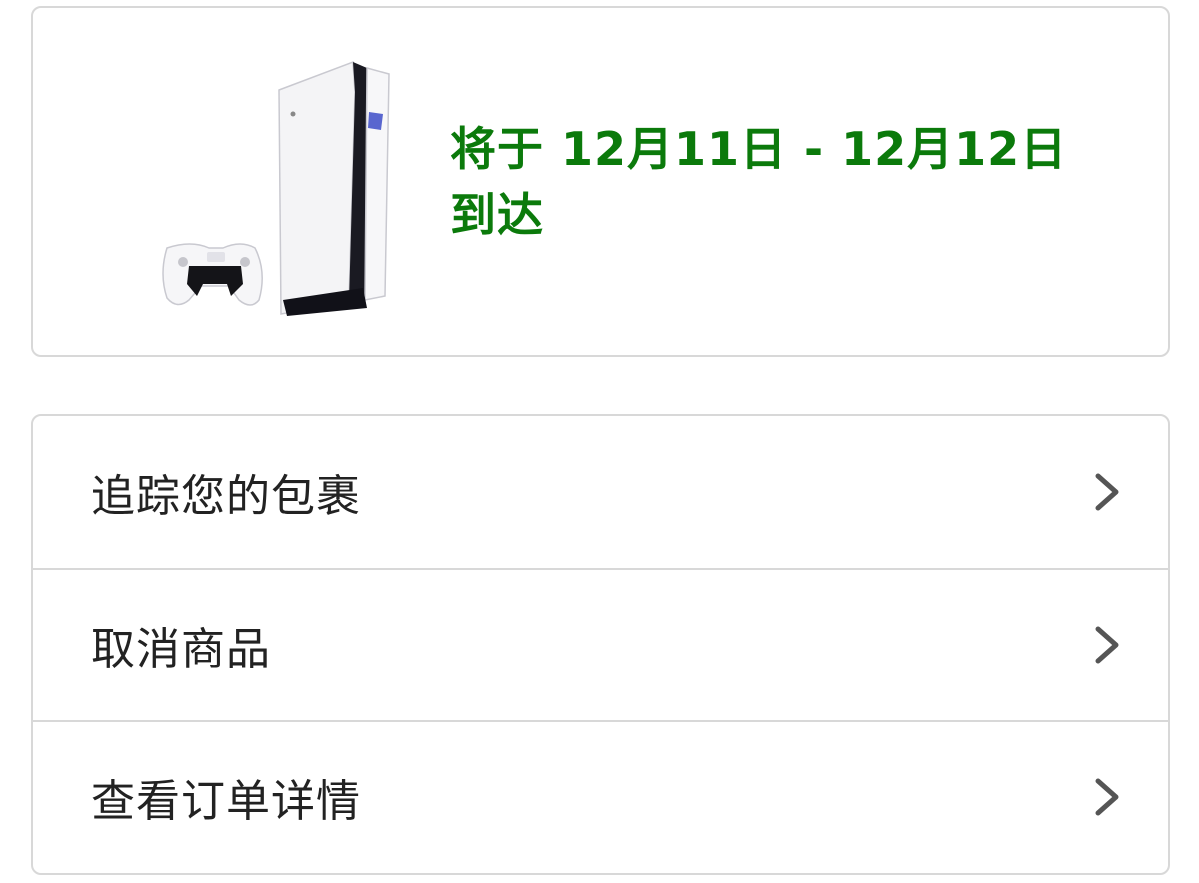 This screenshot has width=1199, height=883. What do you see at coordinates (226, 496) in the screenshot?
I see `track-package-label: 追踪您的包裹` at bounding box center [226, 496].